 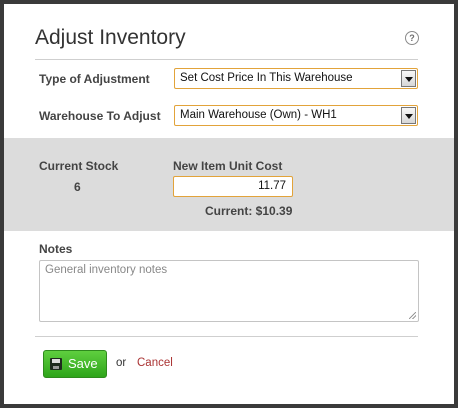 What do you see at coordinates (79, 166) in the screenshot?
I see `current-stock-label: Current Stock` at bounding box center [79, 166].